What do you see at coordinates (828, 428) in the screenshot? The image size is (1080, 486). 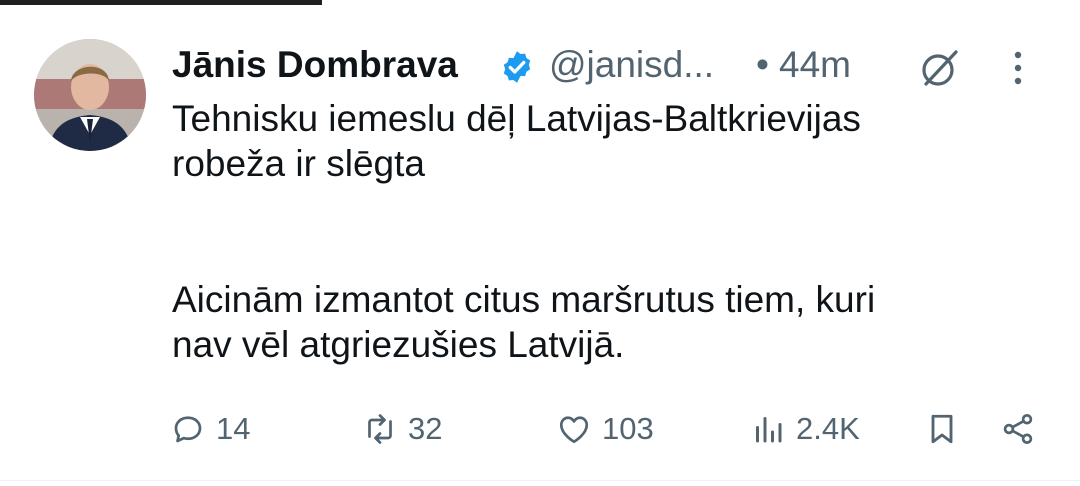 I see `views-count: 2.4K` at bounding box center [828, 428].